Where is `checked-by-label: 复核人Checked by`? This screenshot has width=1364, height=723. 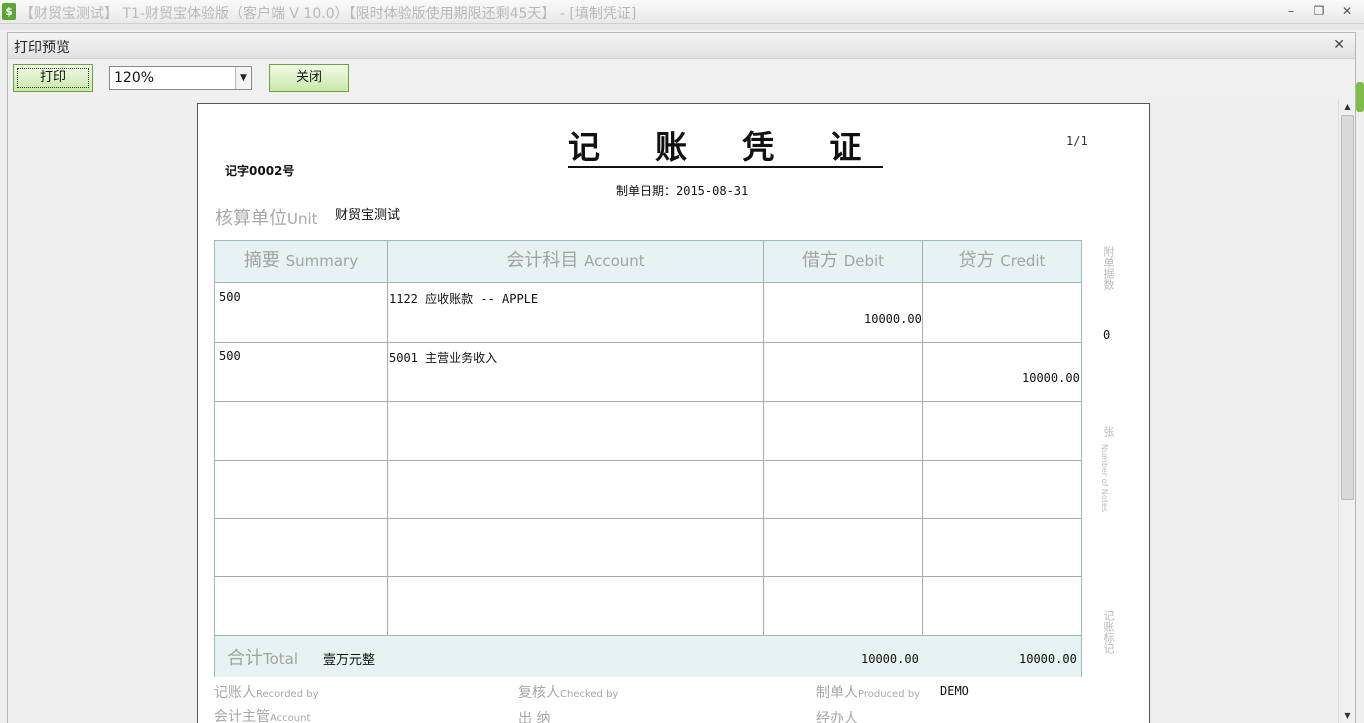 checked-by-label: 复核人Checked by is located at coordinates (568, 693).